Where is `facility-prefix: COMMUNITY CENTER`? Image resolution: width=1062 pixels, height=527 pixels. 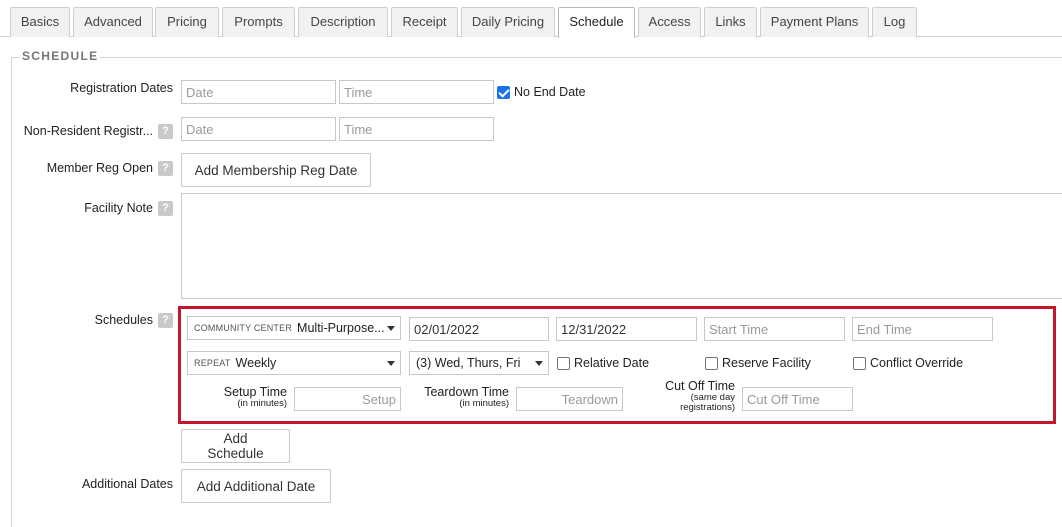 facility-prefix: COMMUNITY CENTER is located at coordinates (243, 328).